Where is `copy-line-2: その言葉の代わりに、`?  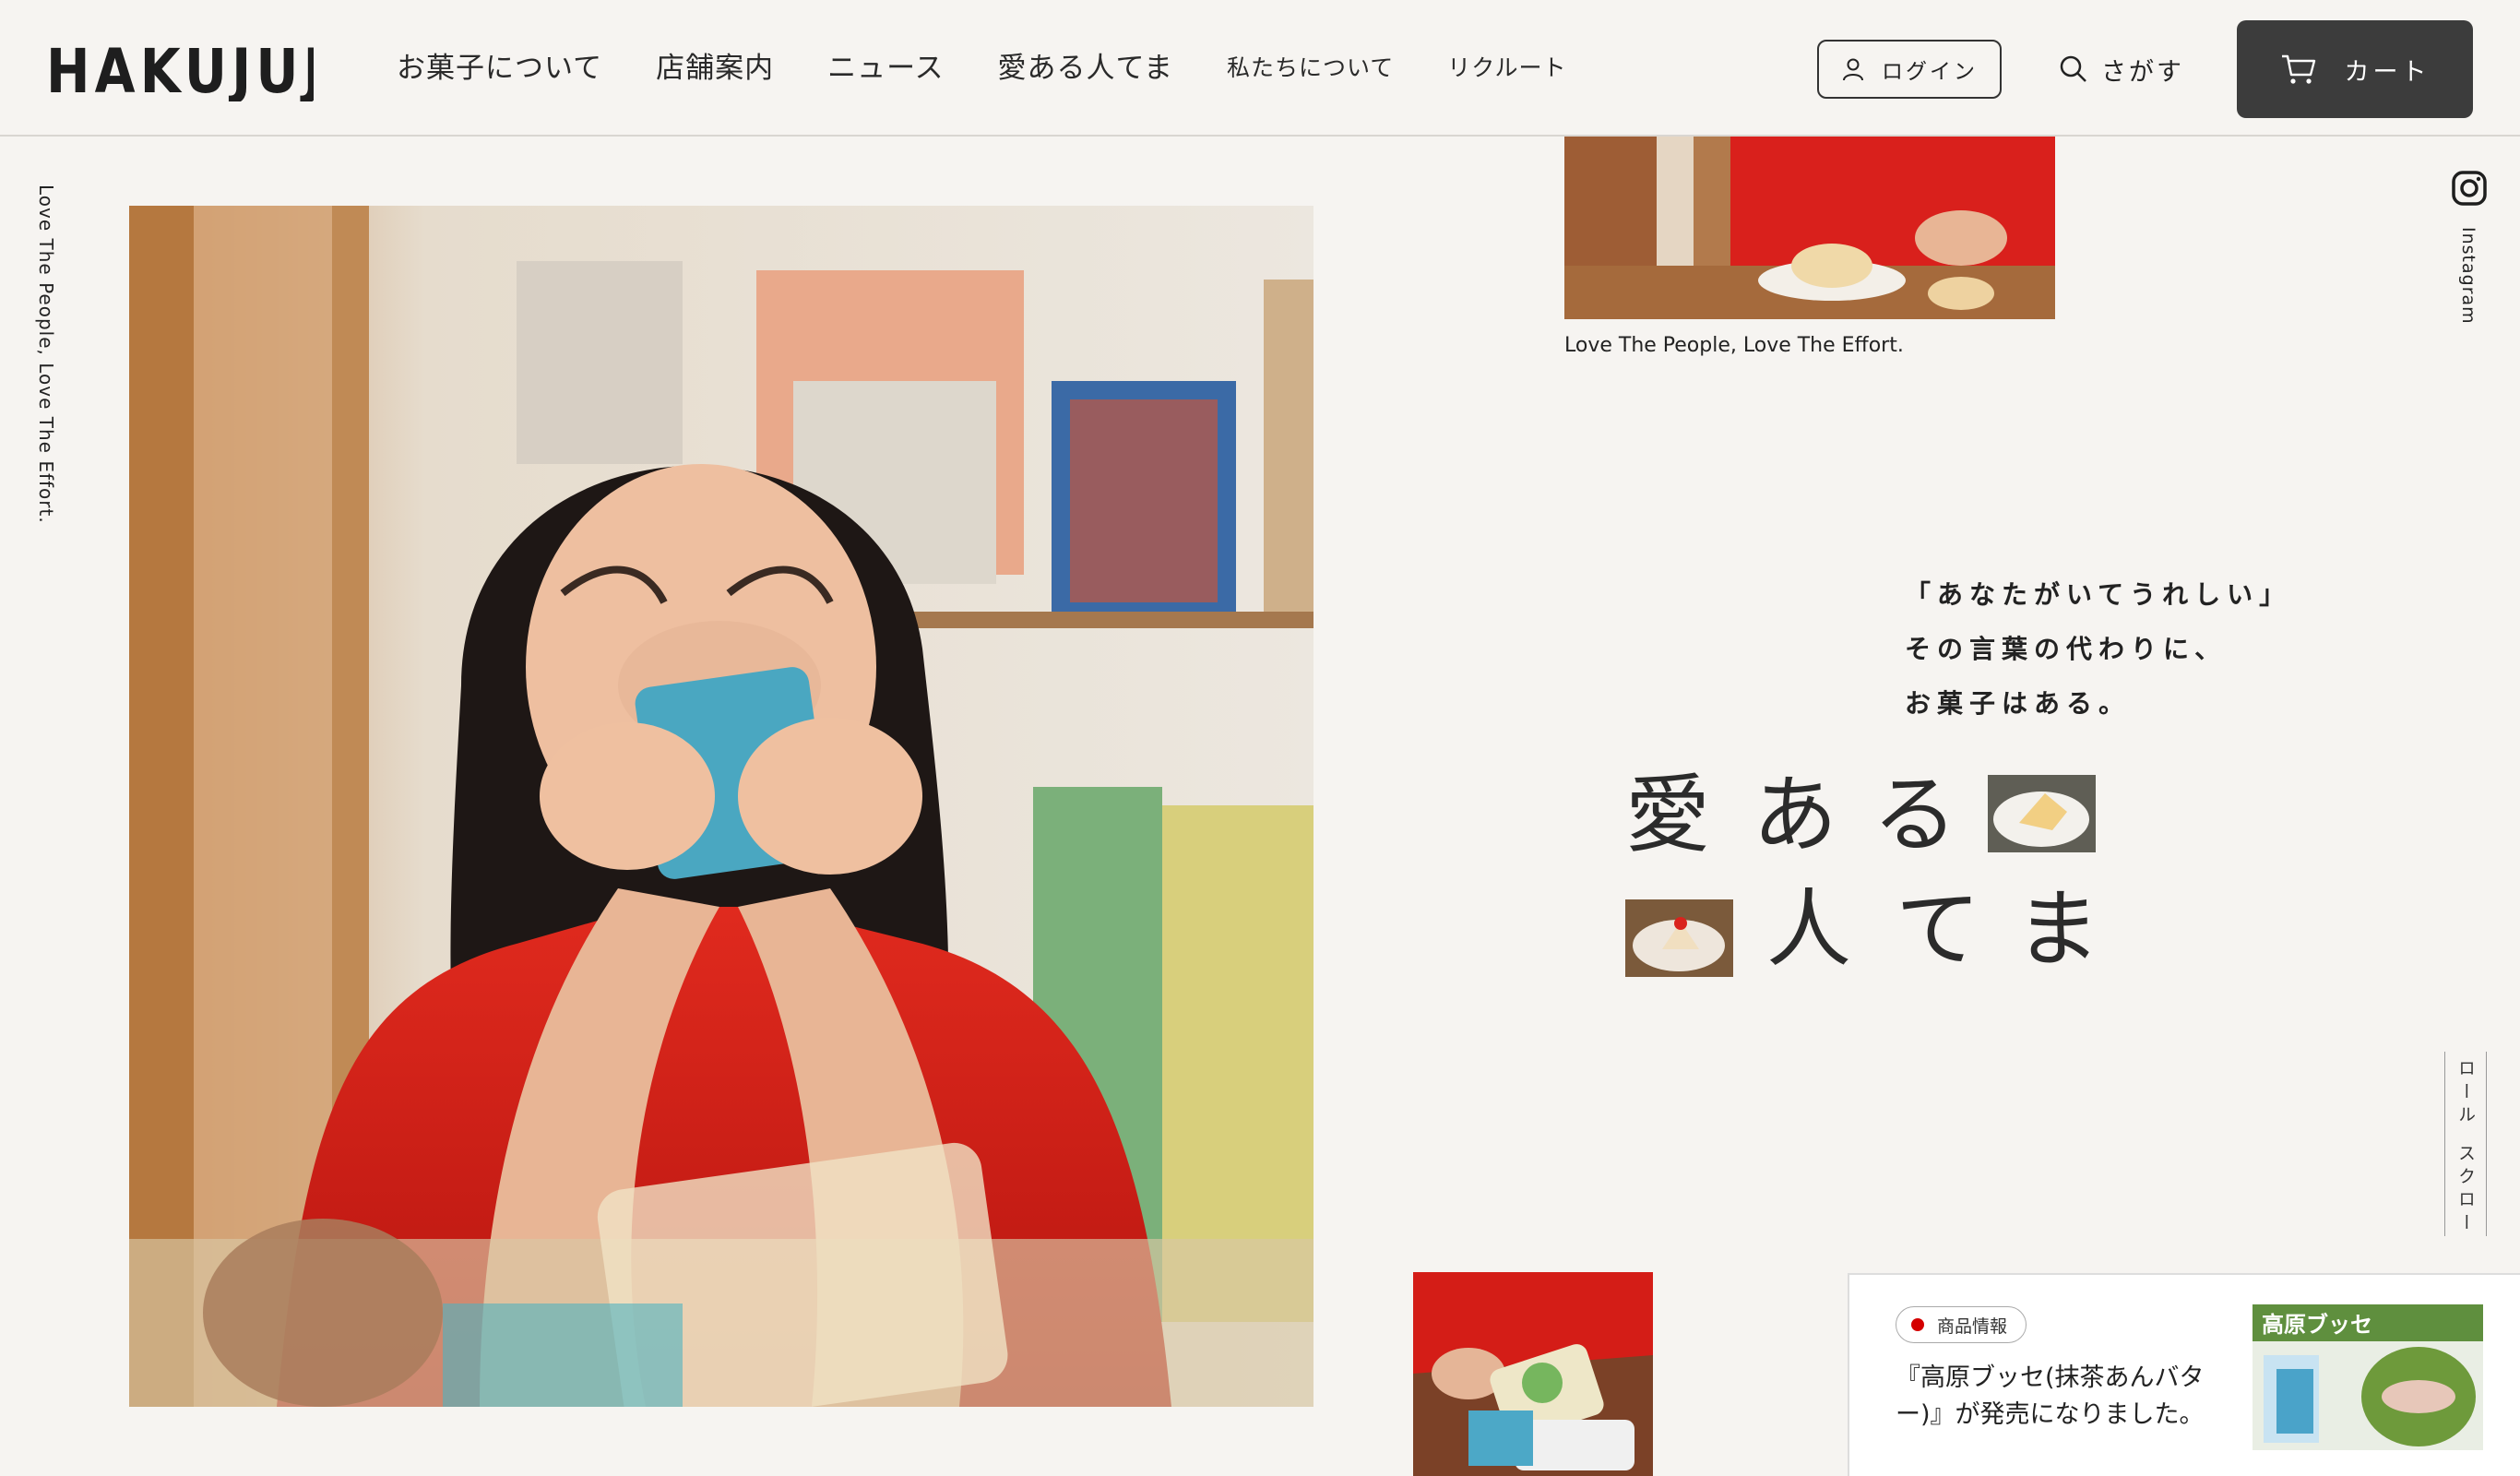
copy-line-2: その言葉の代わりに、 is located at coordinates (2066, 649).